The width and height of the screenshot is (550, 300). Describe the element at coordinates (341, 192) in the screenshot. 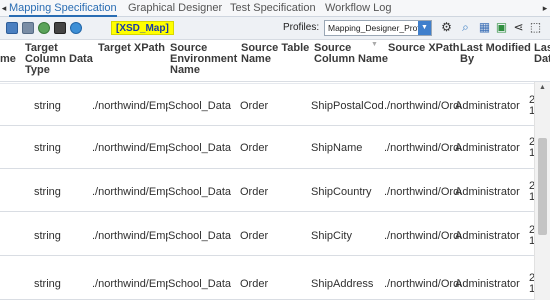

I see `cell-column: ShipCountry` at that location.